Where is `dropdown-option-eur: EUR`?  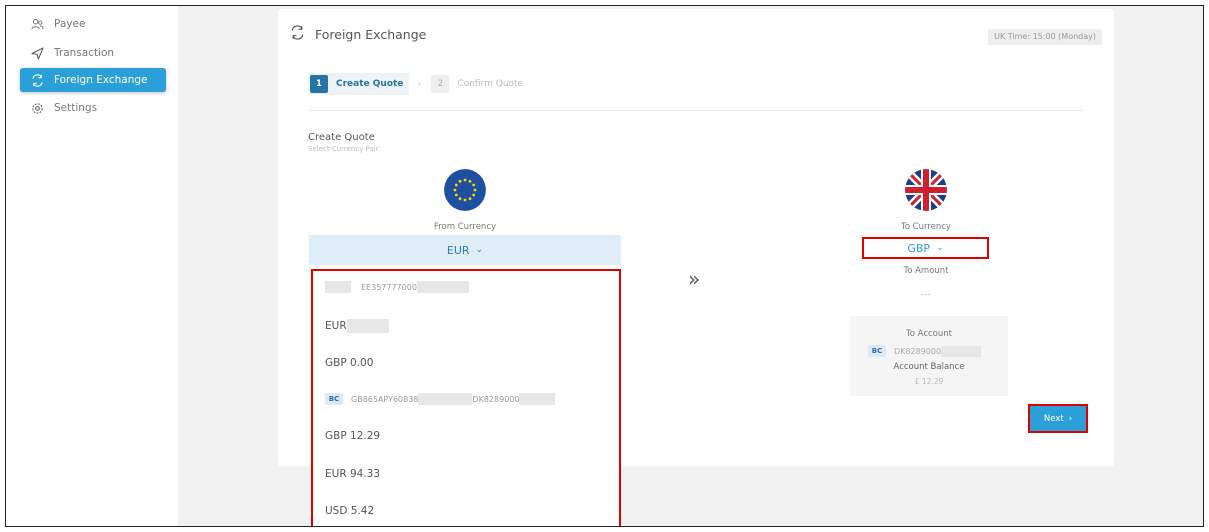 dropdown-option-eur: EUR is located at coordinates (357, 326).